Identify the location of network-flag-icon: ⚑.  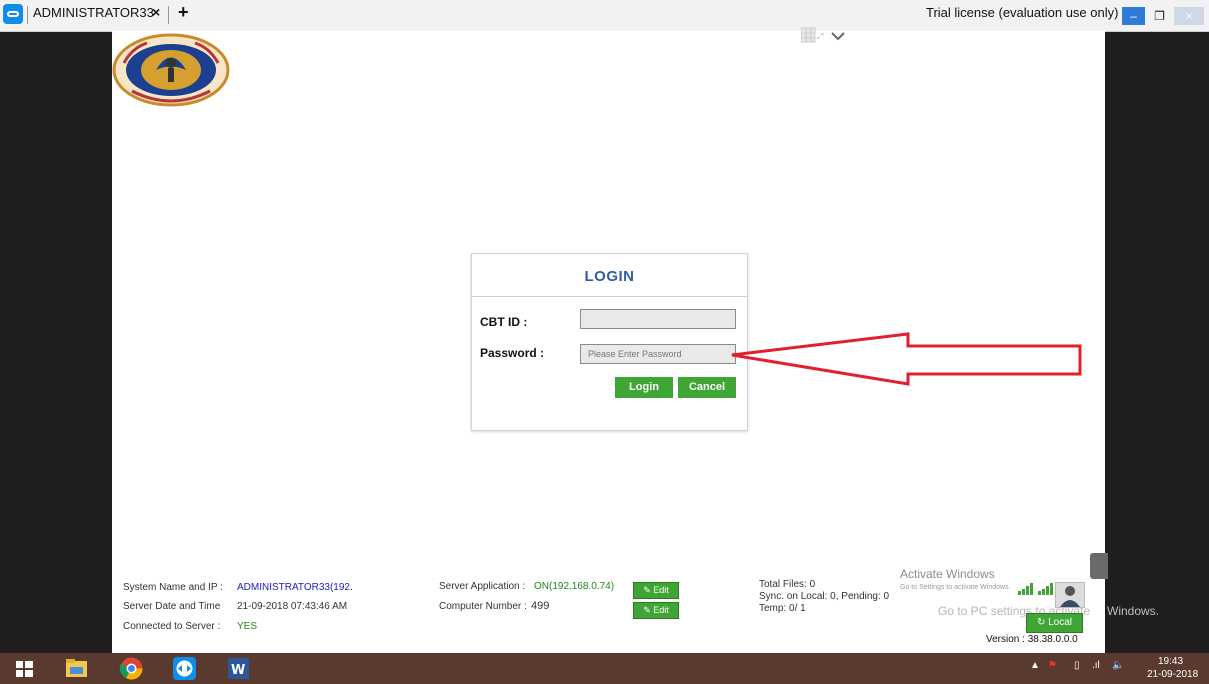
(1052, 665).